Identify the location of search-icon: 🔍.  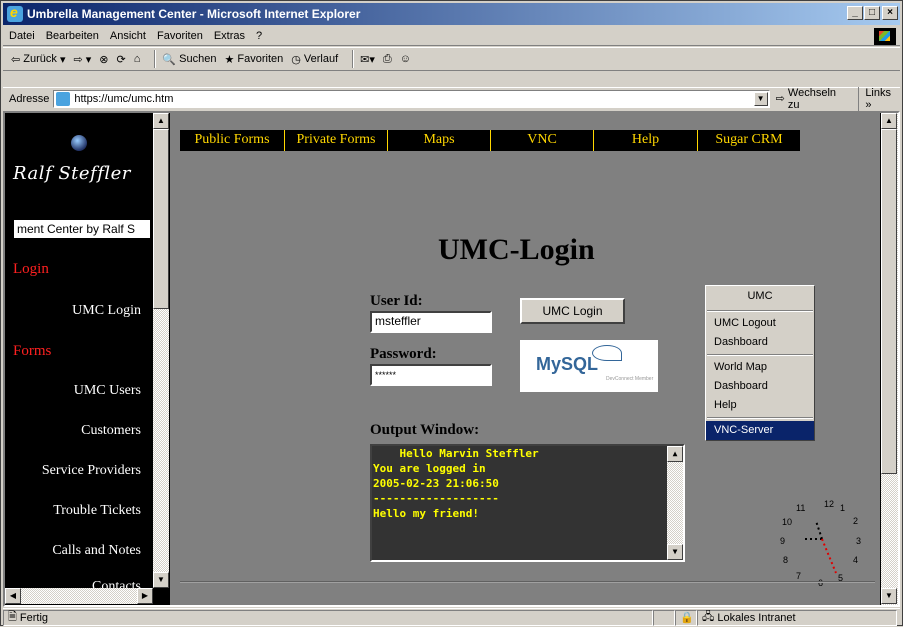
(169, 59).